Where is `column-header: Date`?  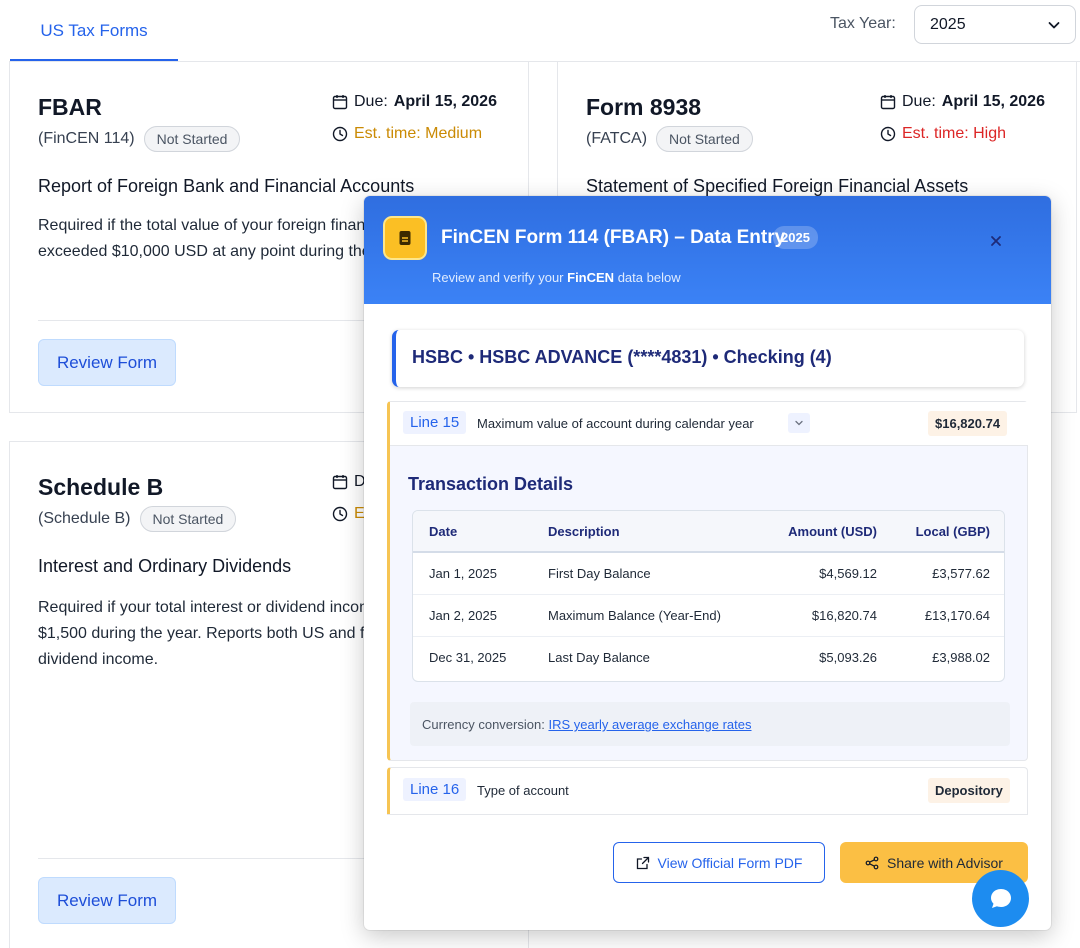
column-header: Date is located at coordinates (443, 531).